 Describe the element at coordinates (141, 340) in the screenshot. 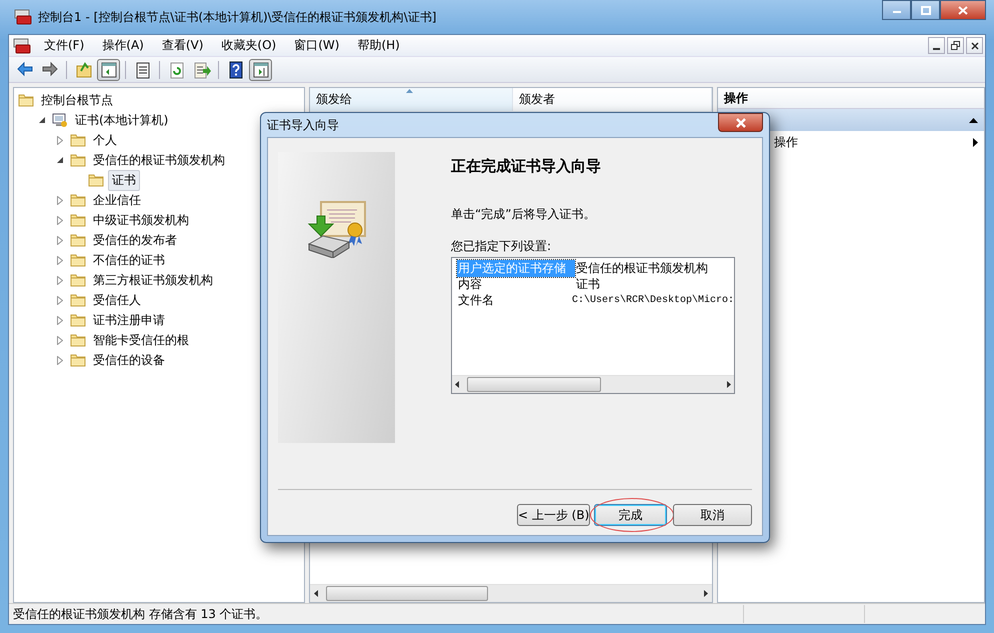

I see `tree-item: 智能卡受信任的根` at that location.